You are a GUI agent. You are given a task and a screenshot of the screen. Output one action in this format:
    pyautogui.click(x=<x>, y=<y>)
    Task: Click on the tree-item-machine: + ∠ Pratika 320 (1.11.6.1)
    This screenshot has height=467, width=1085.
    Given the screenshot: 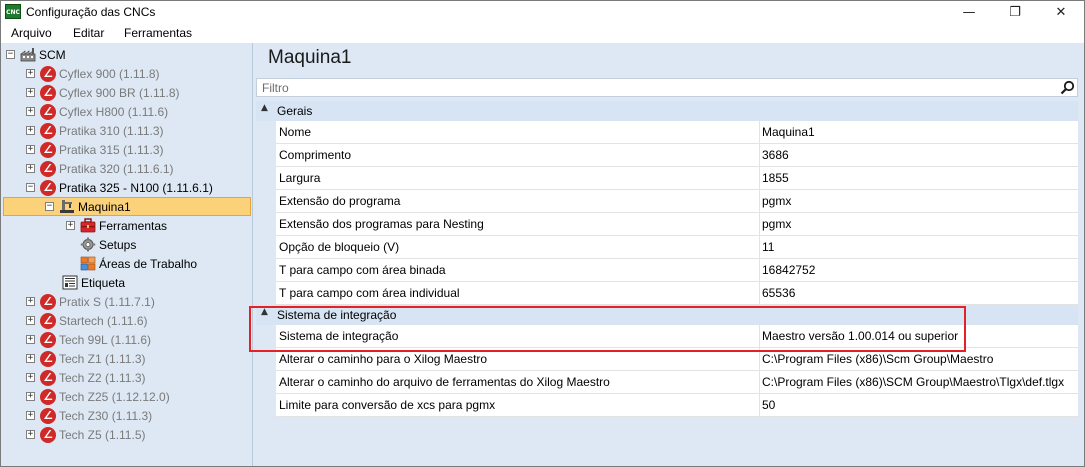 What is the action you would take?
    pyautogui.click(x=100, y=168)
    